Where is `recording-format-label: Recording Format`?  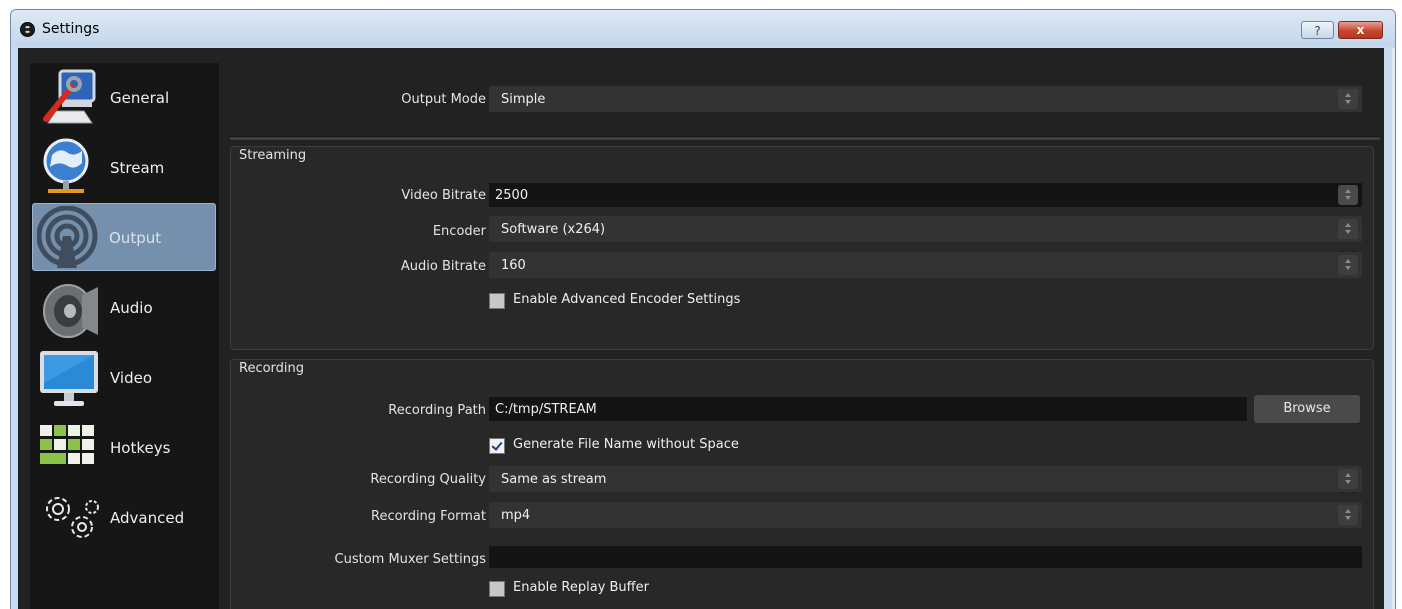
recording-format-label: Recording Format is located at coordinates (428, 516).